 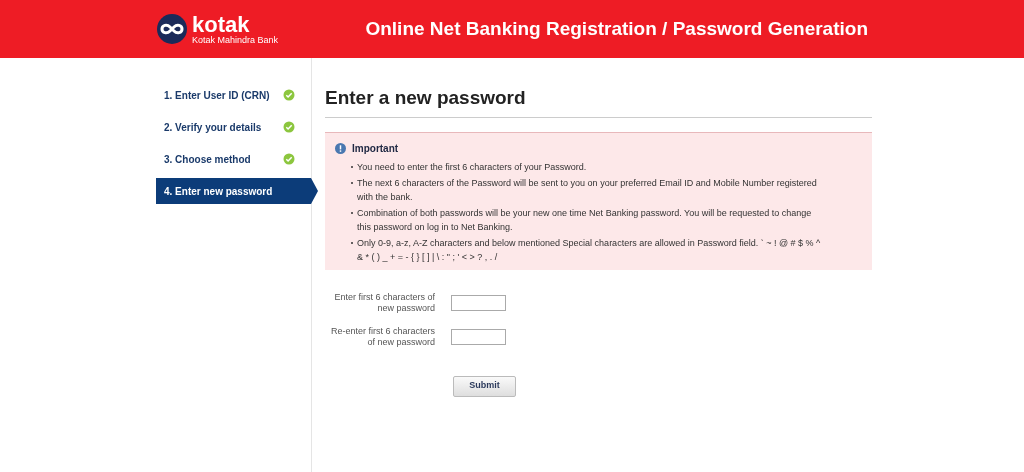 What do you see at coordinates (484, 386) in the screenshot?
I see `submit-button: Submit` at bounding box center [484, 386].